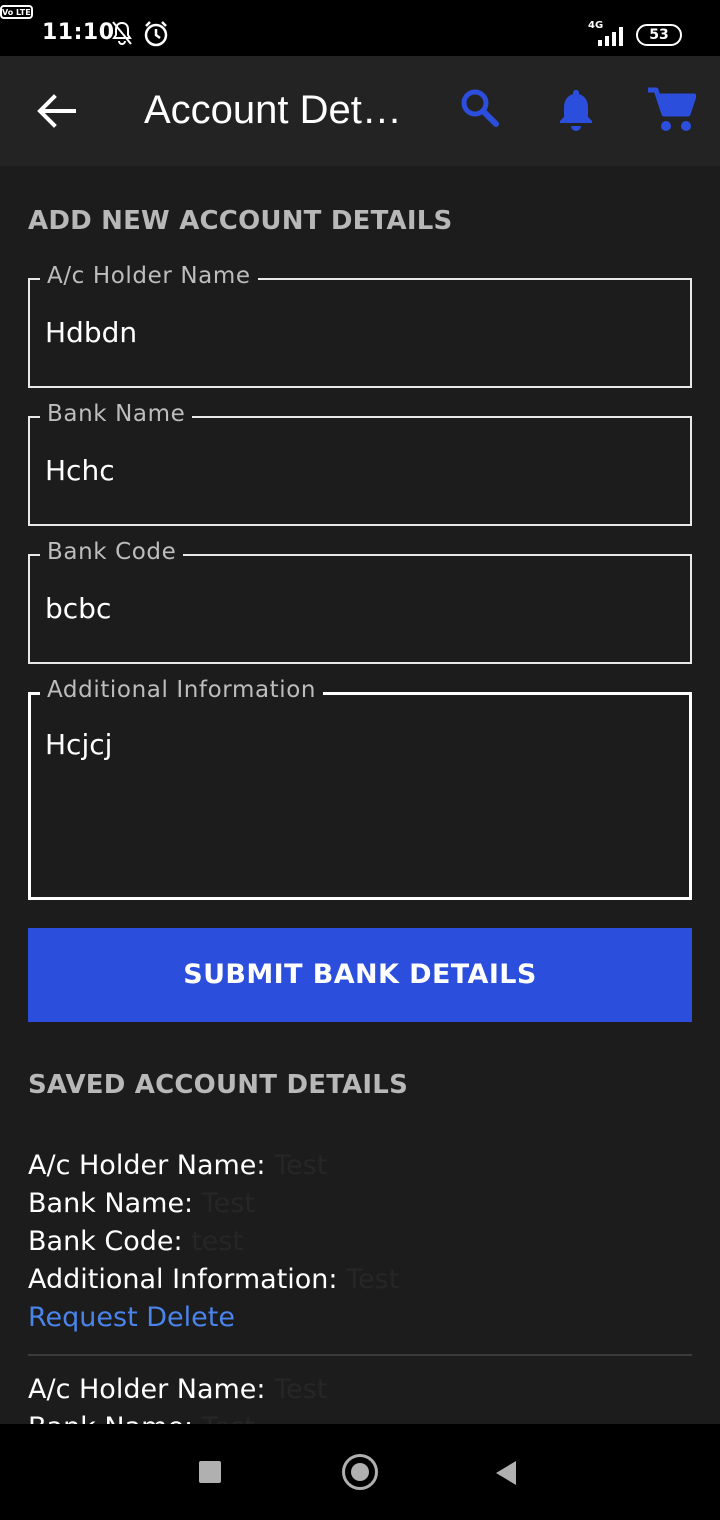  I want to click on search-button, so click(480, 110).